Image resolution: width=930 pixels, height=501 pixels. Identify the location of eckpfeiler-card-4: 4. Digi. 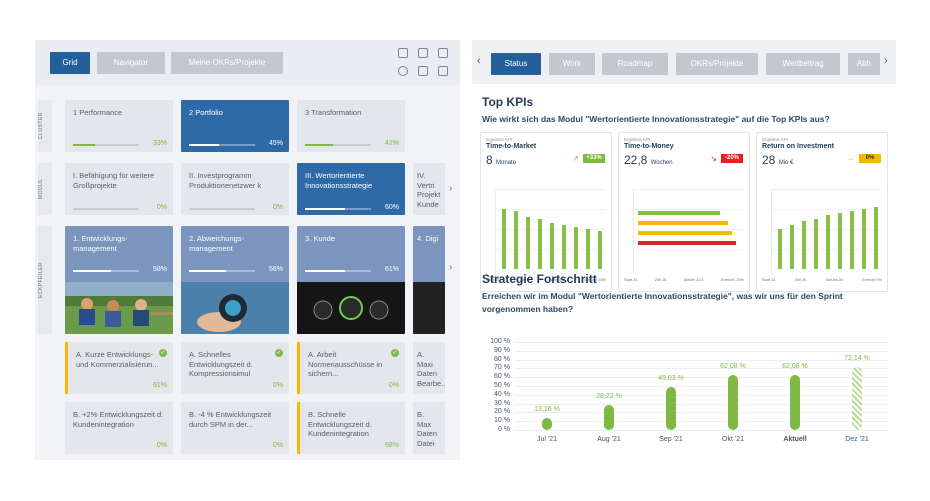
(429, 280).